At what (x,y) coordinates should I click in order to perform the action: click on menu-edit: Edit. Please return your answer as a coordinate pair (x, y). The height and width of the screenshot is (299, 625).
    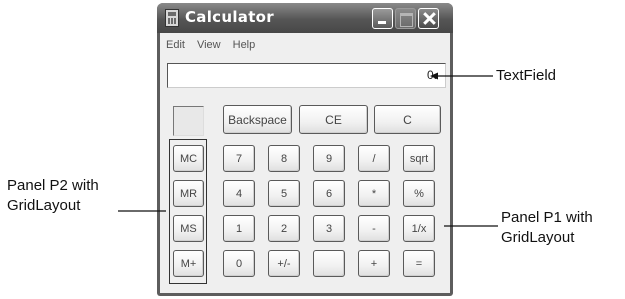
    Looking at the image, I should click on (175, 46).